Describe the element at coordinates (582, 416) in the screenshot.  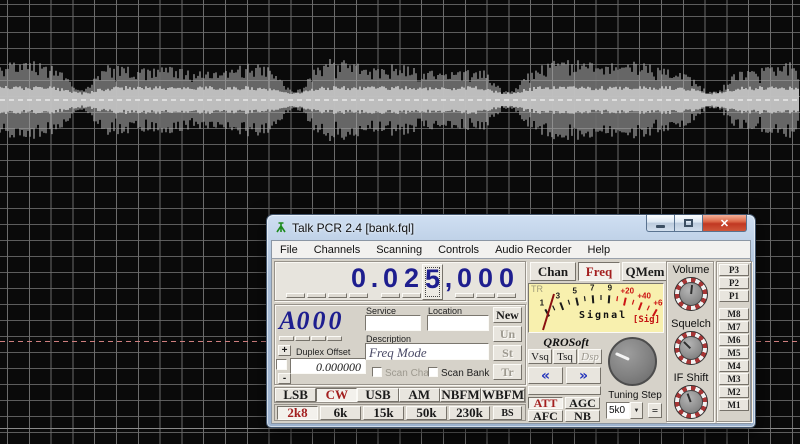
I see `nb-toggle: NB` at that location.